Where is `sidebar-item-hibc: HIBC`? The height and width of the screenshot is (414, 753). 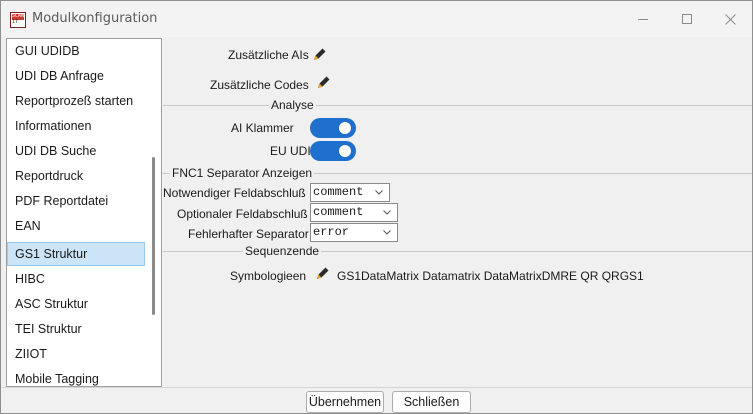
sidebar-item-hibc: HIBC is located at coordinates (76, 279).